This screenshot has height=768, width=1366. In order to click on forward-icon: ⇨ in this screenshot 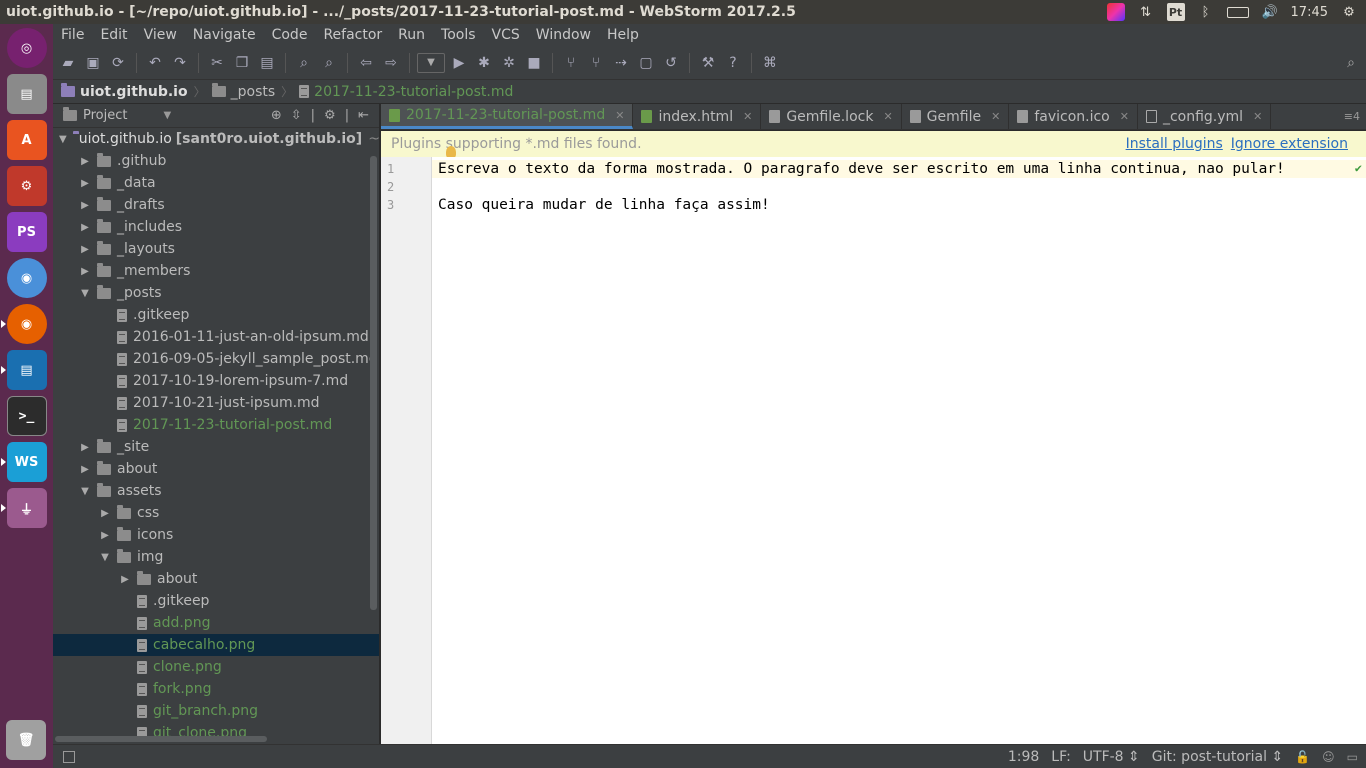, I will do `click(391, 63)`.